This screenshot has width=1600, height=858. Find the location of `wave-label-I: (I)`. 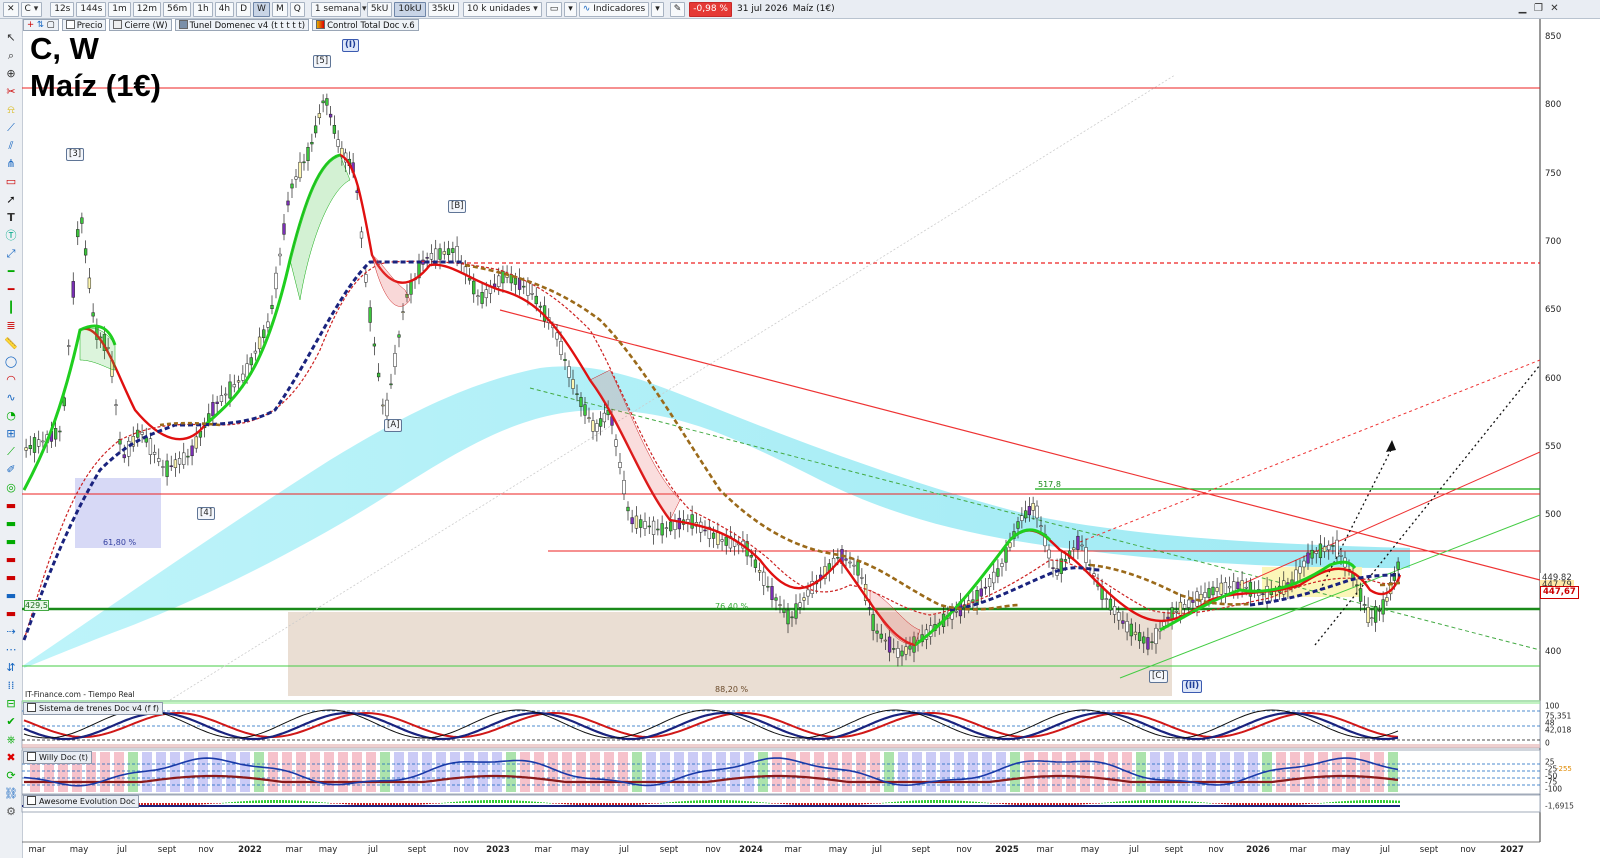

wave-label-I: (I) is located at coordinates (350, 45).